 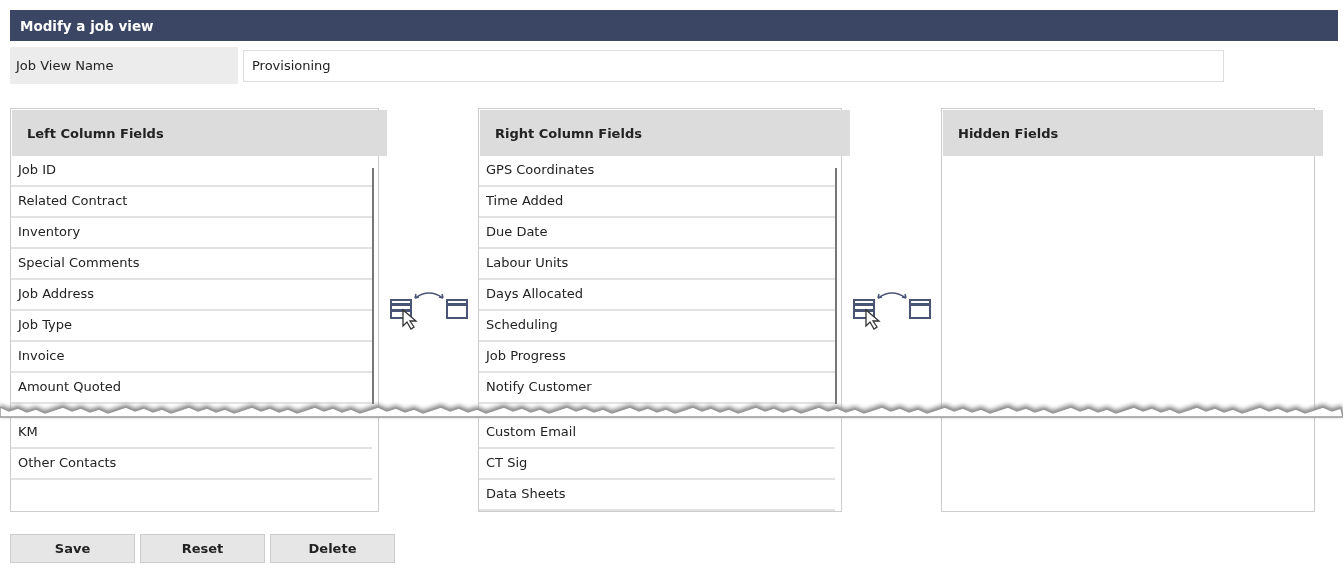 I want to click on action-button: Save, so click(x=72, y=548).